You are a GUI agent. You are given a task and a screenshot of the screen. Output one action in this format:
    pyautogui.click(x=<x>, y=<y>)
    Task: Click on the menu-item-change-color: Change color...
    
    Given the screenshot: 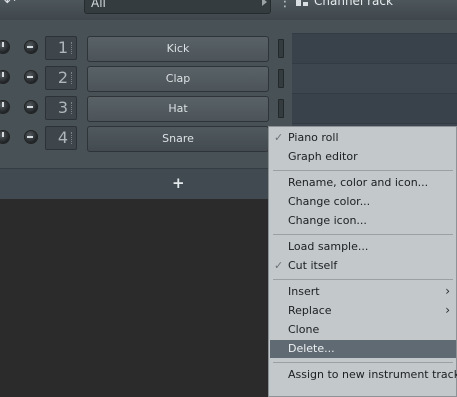 What is the action you would take?
    pyautogui.click(x=363, y=202)
    